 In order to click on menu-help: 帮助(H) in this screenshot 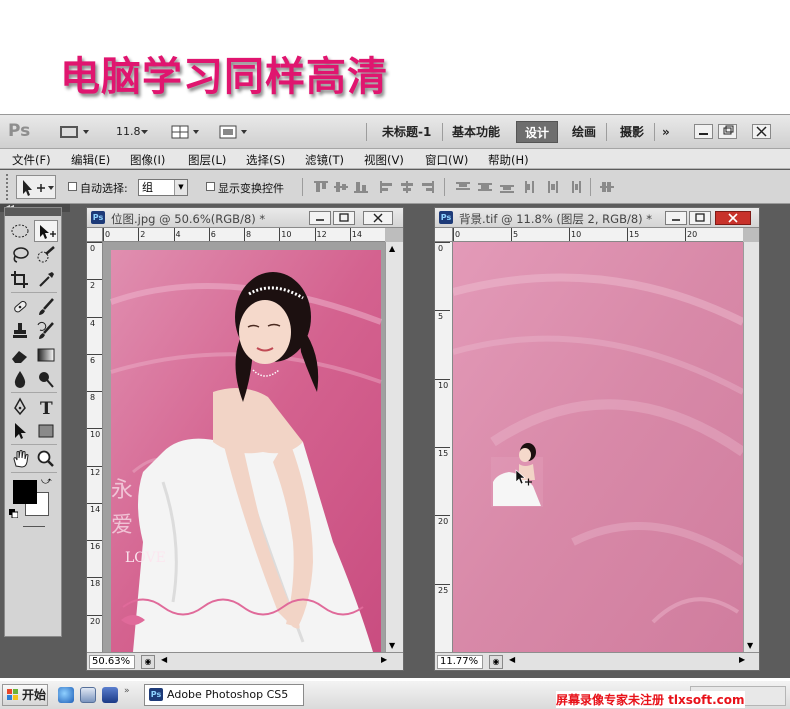, I will do `click(508, 160)`.